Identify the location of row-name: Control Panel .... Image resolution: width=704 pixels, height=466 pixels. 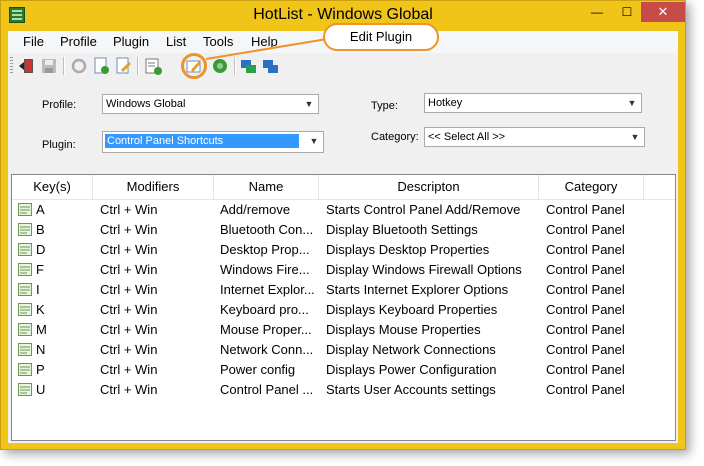
(267, 389).